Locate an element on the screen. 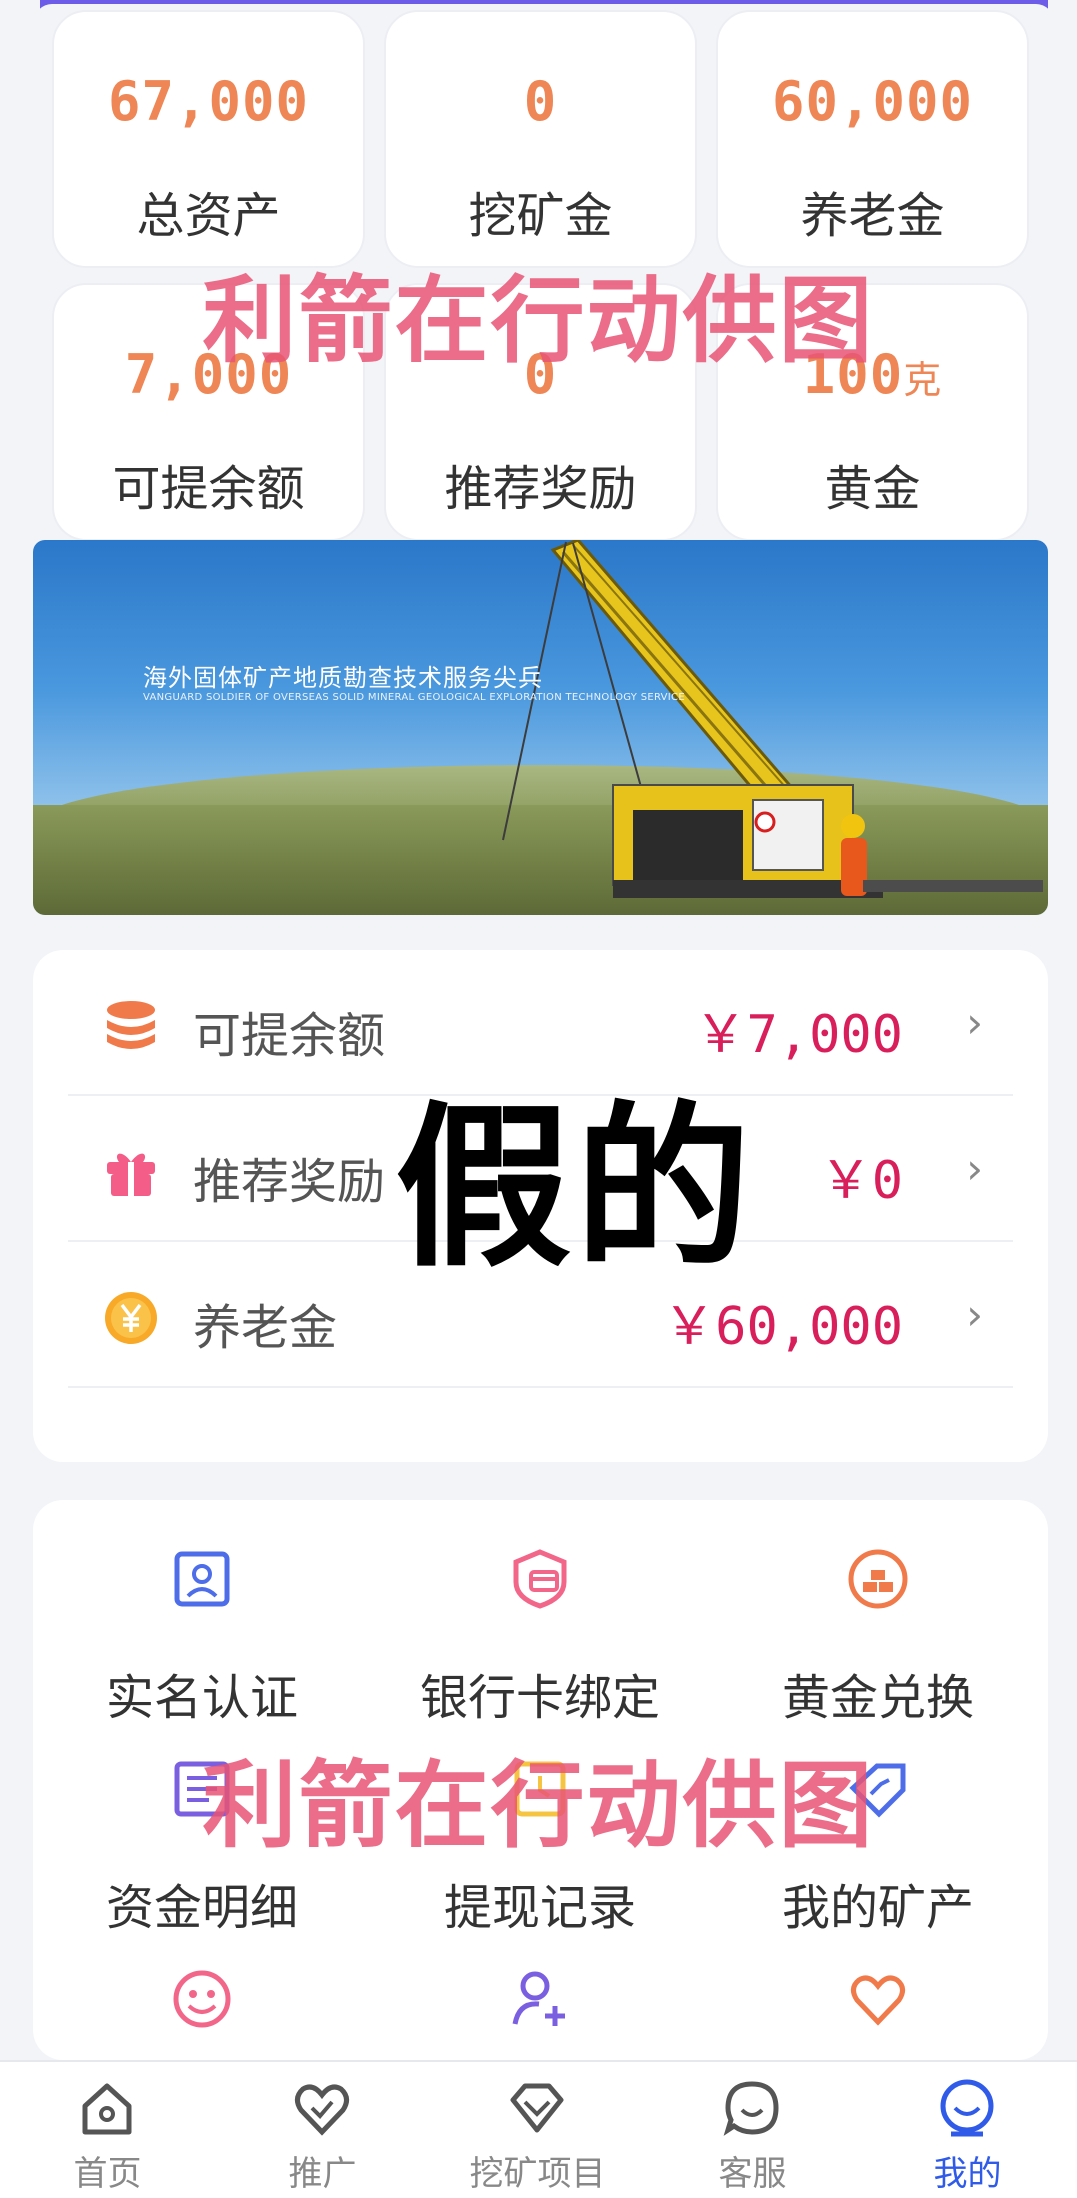 This screenshot has width=1077, height=2198. balance-value: ￥0 is located at coordinates (861, 1181).